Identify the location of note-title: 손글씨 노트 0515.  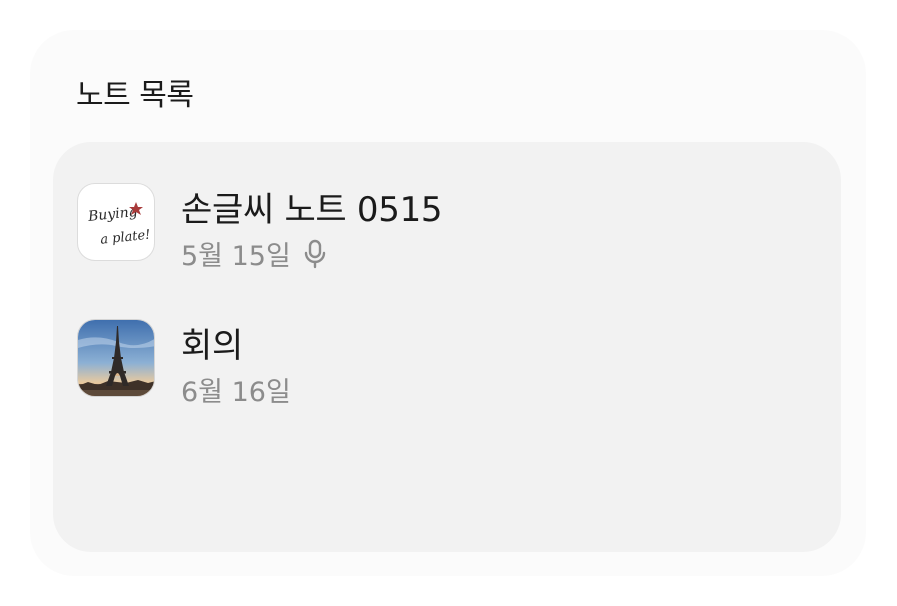
(312, 210).